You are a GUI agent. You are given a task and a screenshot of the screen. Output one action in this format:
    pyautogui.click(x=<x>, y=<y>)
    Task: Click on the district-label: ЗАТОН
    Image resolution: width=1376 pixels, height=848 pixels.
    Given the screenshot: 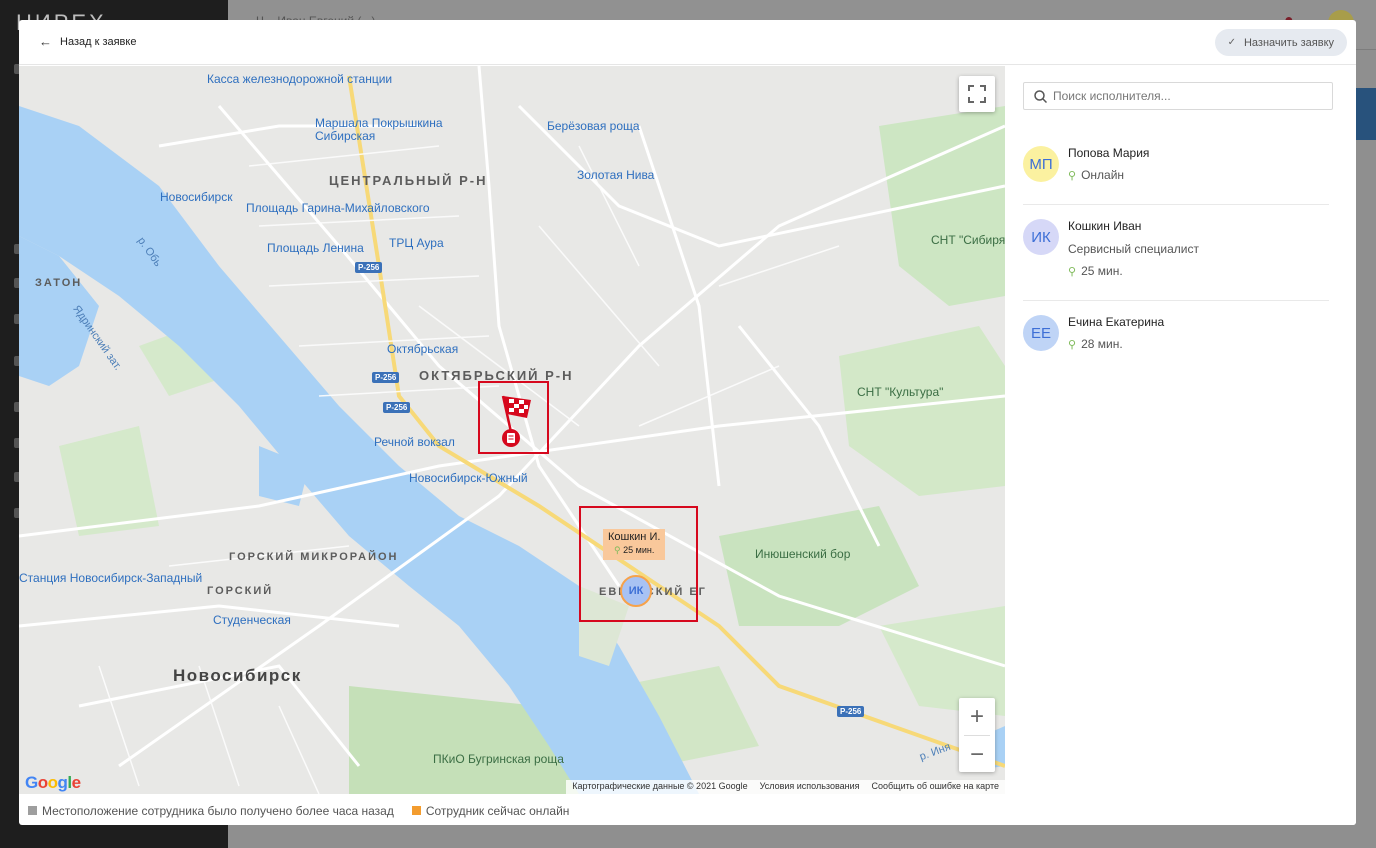 What is the action you would take?
    pyautogui.click(x=59, y=283)
    